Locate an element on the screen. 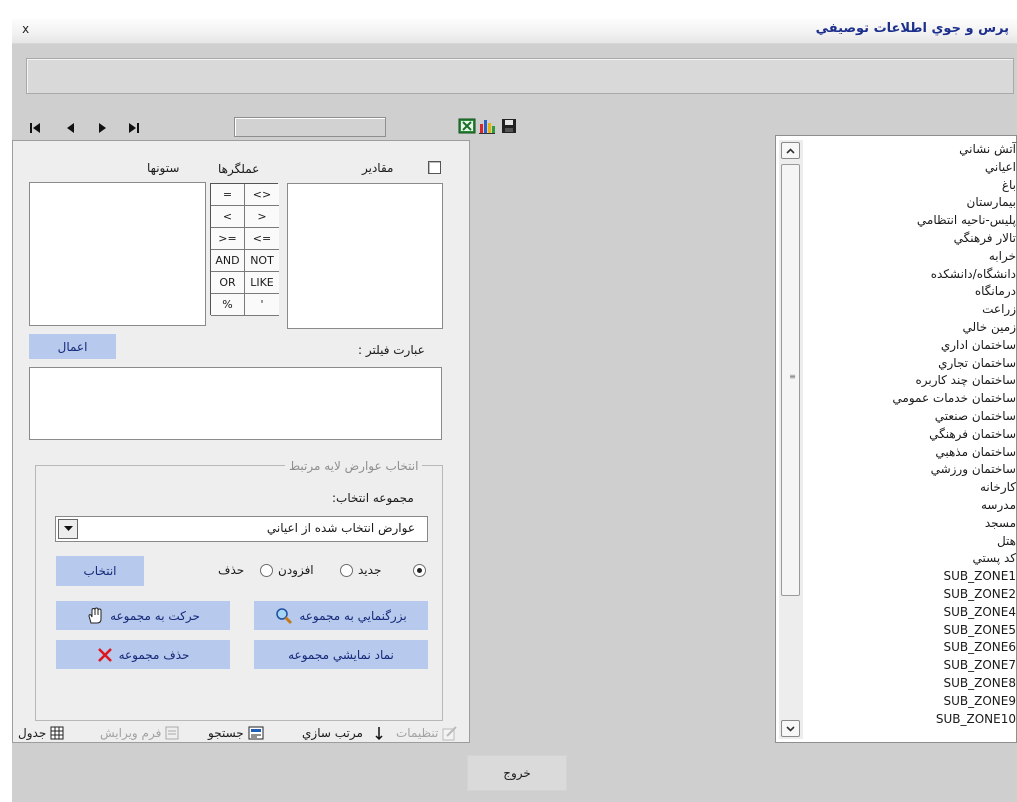 Image resolution: width=1017 pixels, height=802 pixels. zoom-to-set-label: بزرگنمايي به مجموعه is located at coordinates (353, 615).